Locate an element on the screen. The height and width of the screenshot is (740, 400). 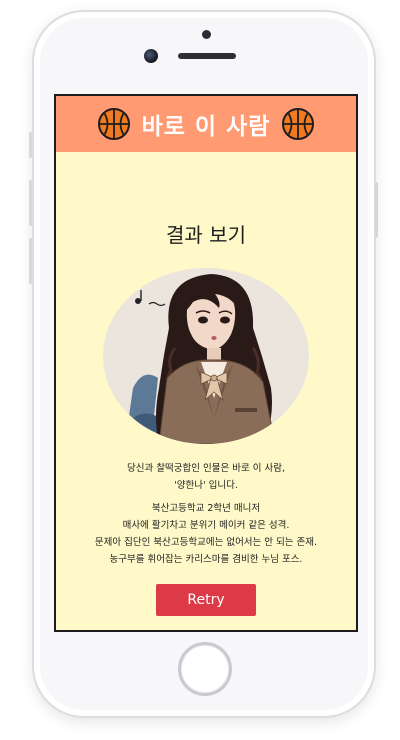
proximity-sensor is located at coordinates (206, 34).